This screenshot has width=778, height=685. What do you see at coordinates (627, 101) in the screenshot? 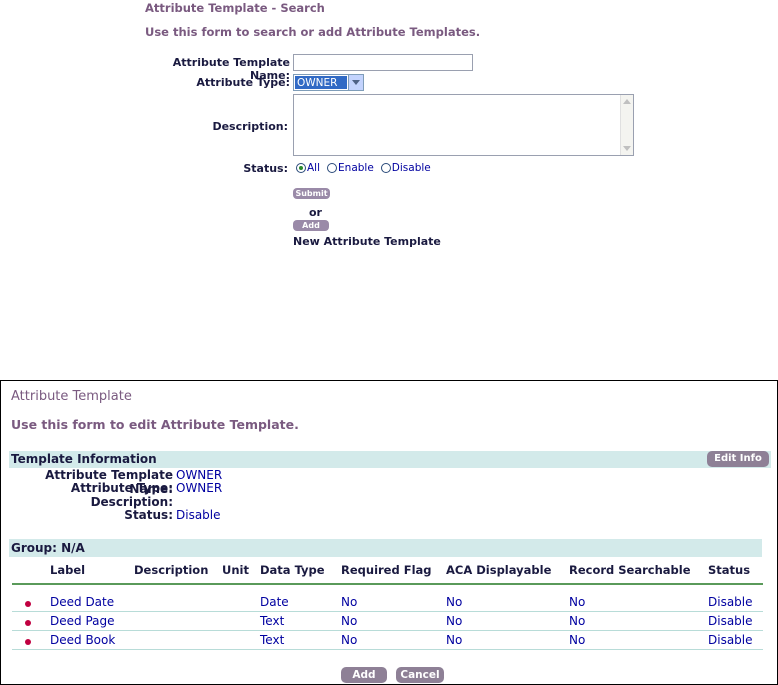
I see `scroll-up-icon` at bounding box center [627, 101].